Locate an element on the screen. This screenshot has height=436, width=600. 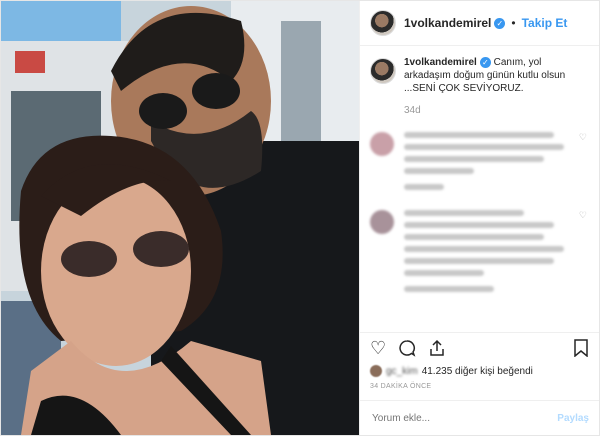
liker-avatar is located at coordinates (376, 371).